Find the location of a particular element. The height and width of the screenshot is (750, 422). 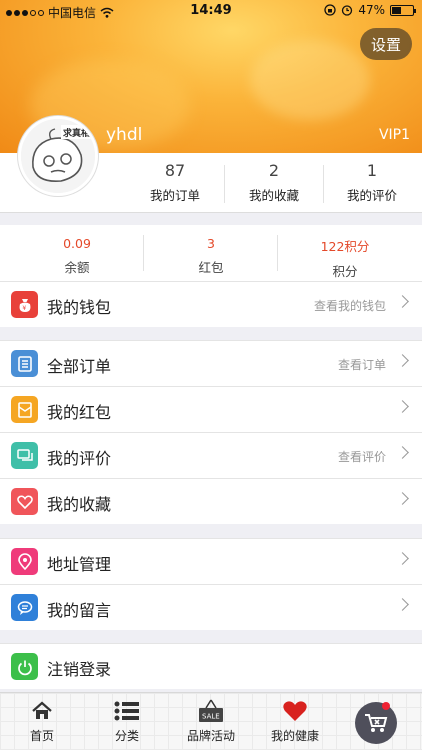

battery-percent: 47% is located at coordinates (371, 10).